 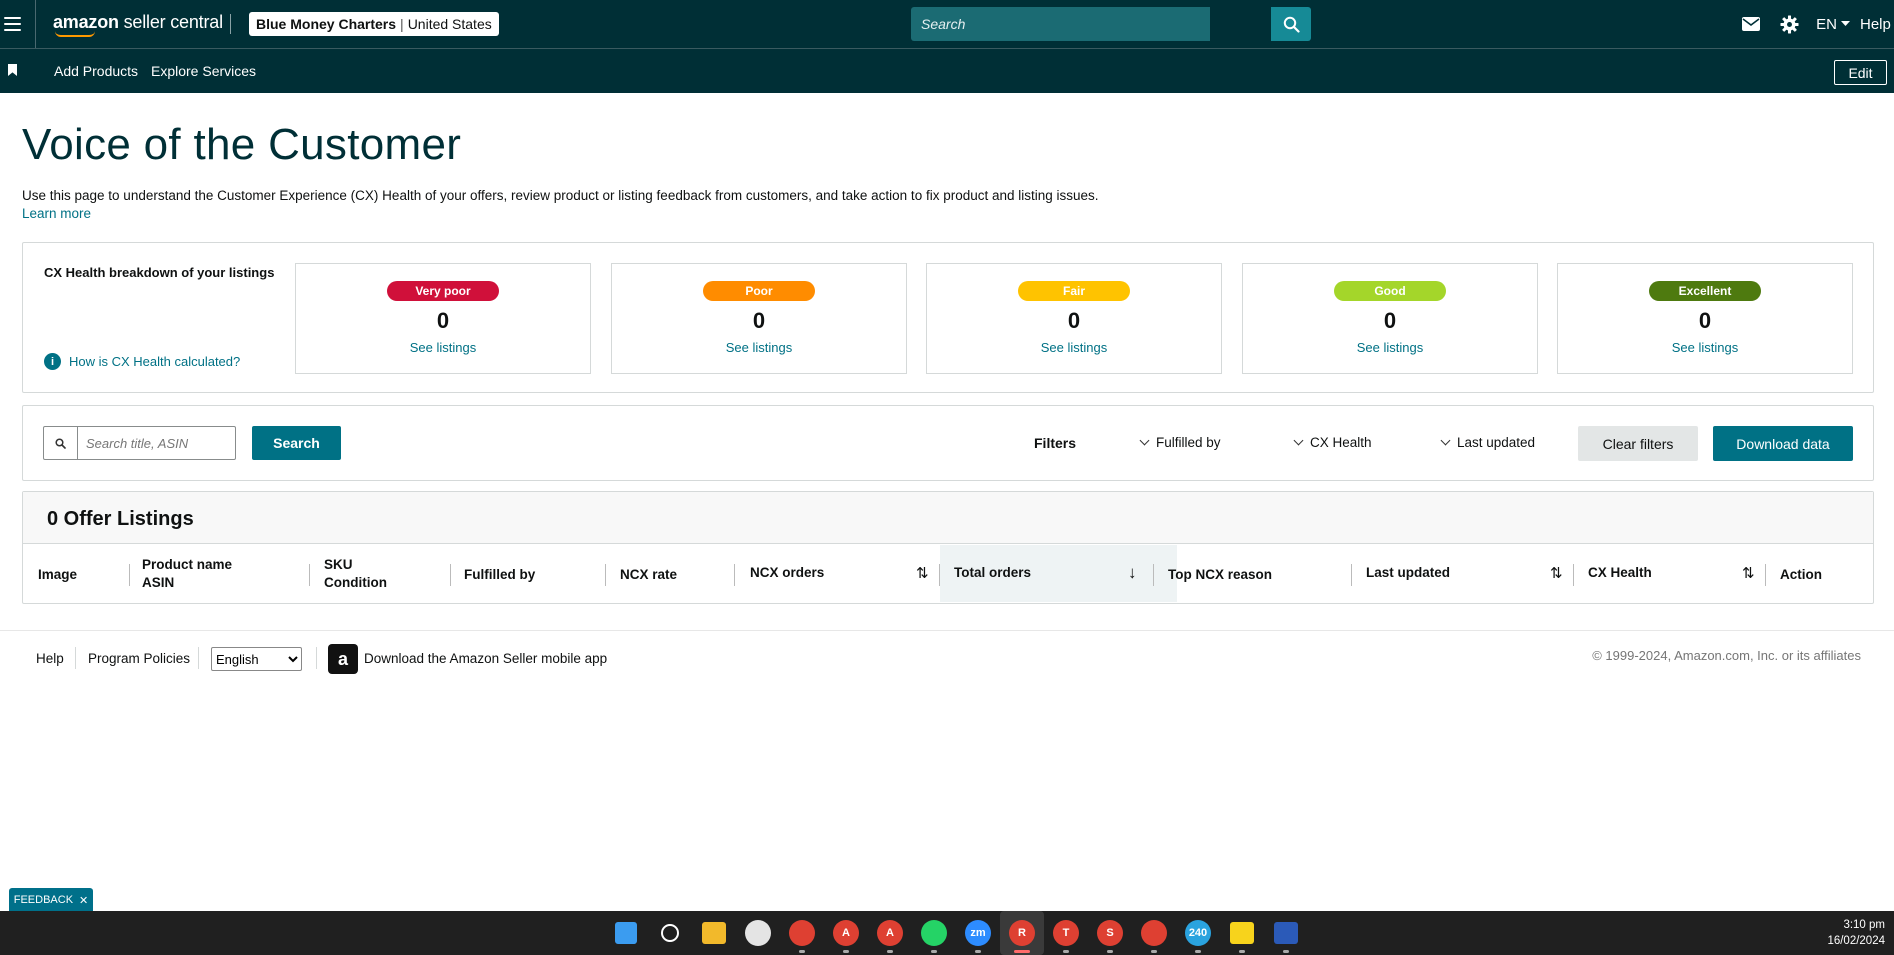 I want to click on footer-language-select: English, so click(x=256, y=659).